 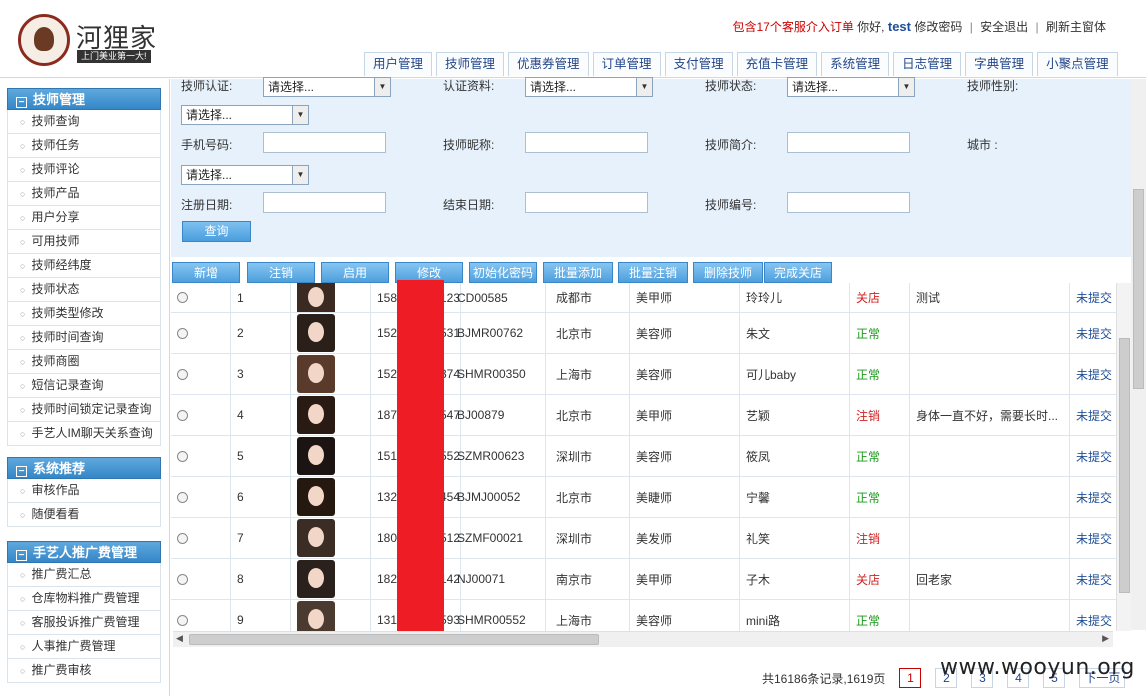 What do you see at coordinates (626, 64) in the screenshot?
I see `nav-tab: 订单管理` at bounding box center [626, 64].